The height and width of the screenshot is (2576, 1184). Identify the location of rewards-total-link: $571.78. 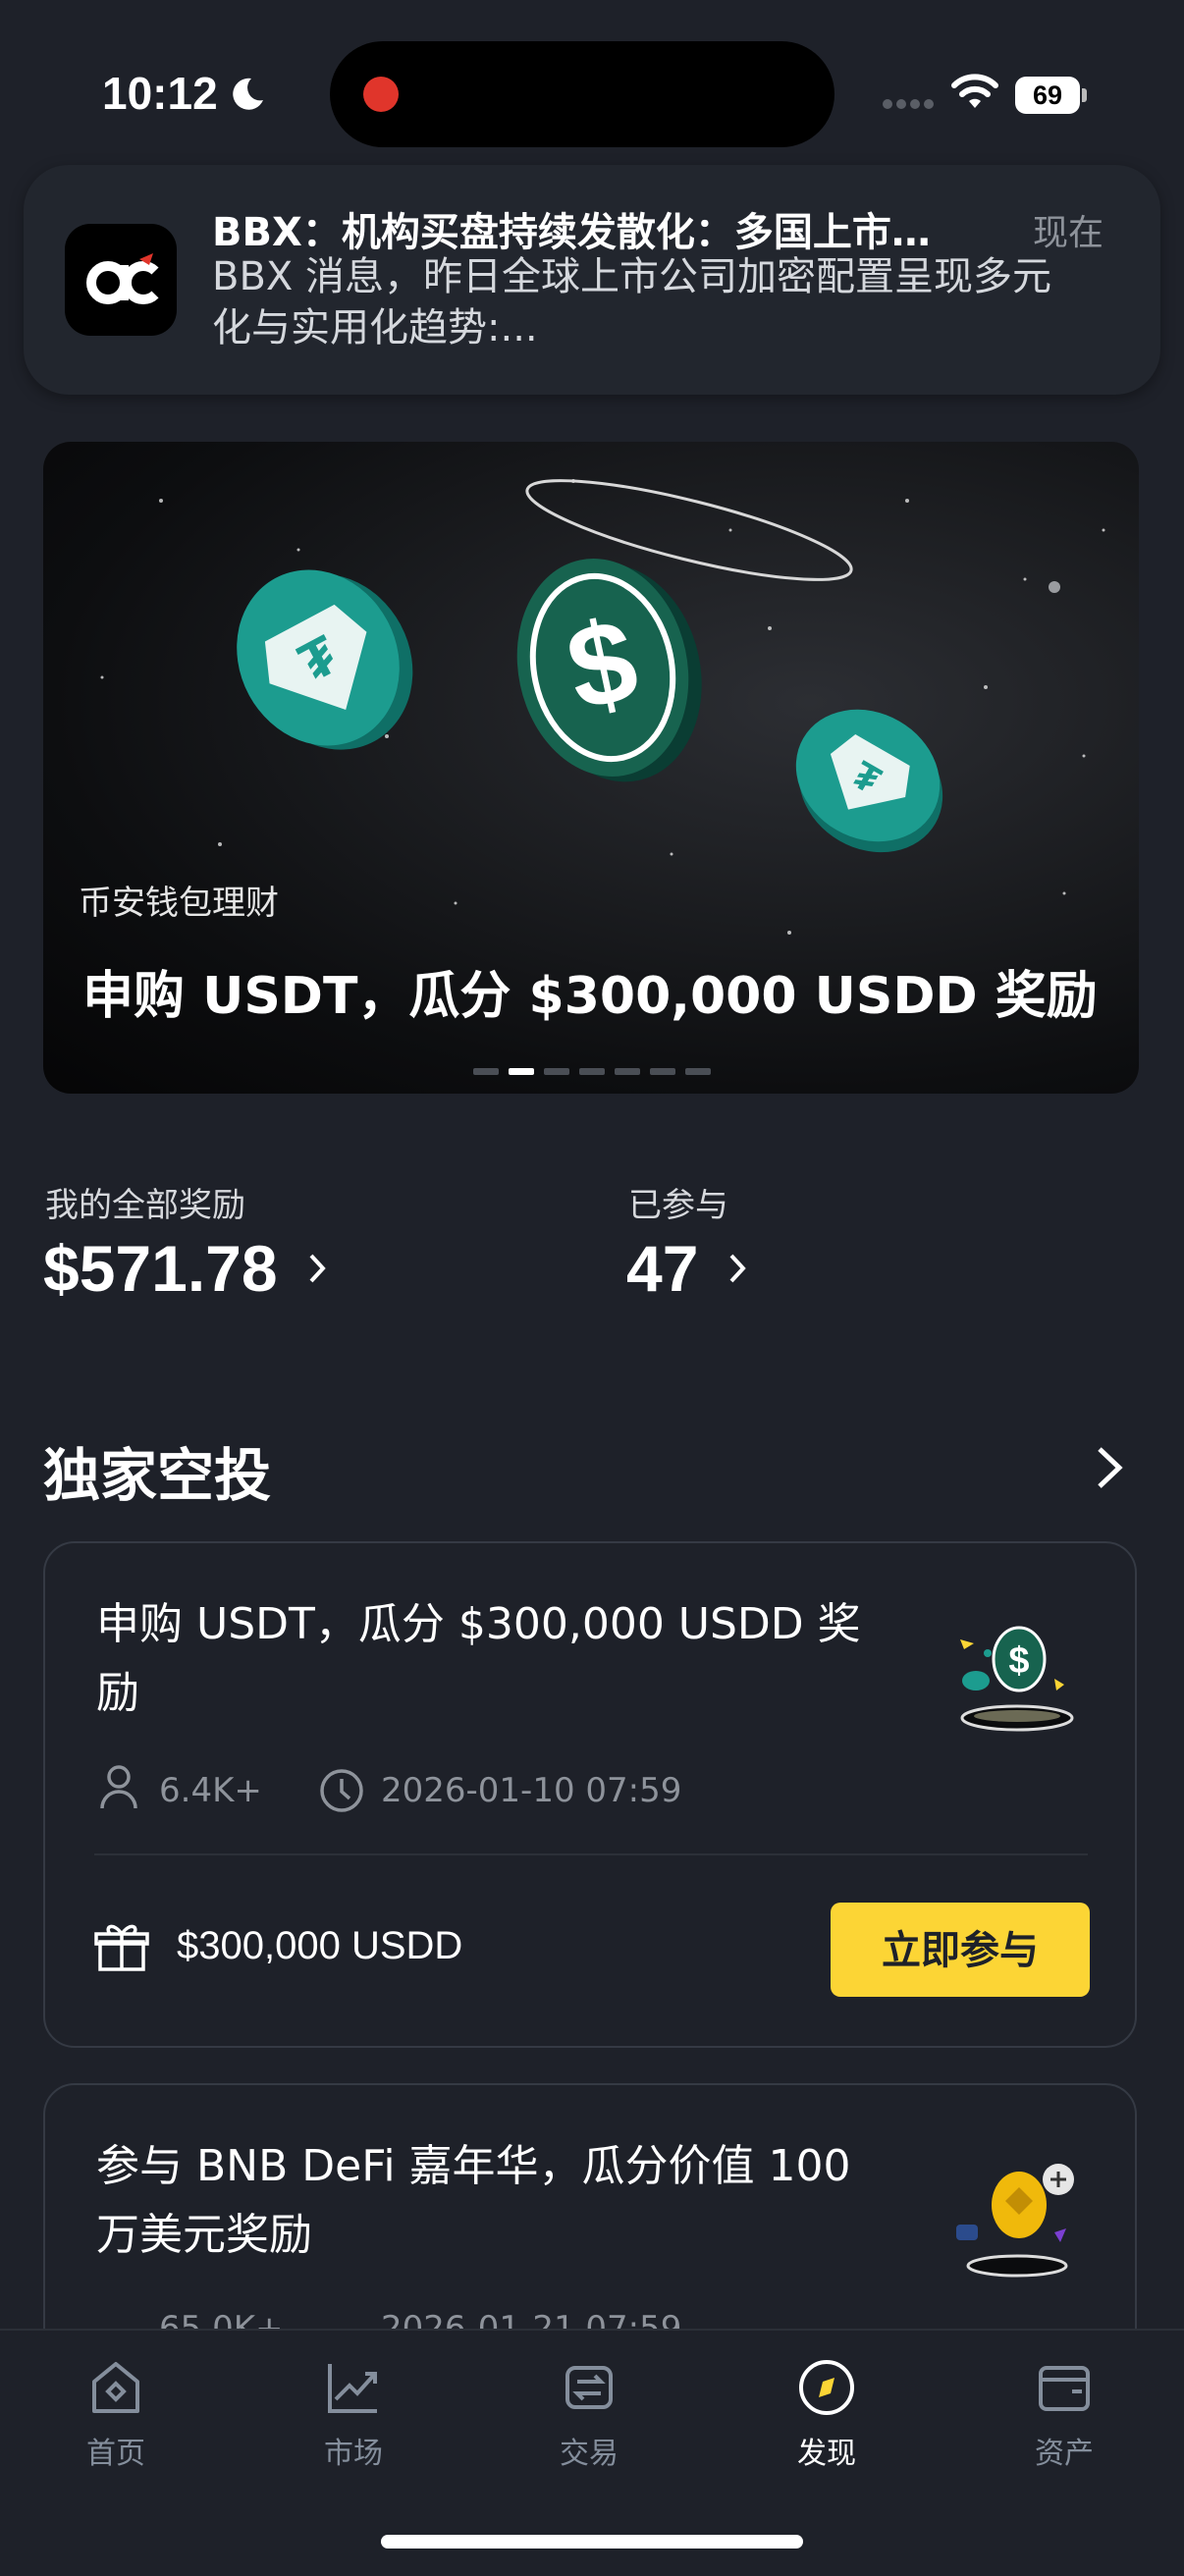
(186, 1268).